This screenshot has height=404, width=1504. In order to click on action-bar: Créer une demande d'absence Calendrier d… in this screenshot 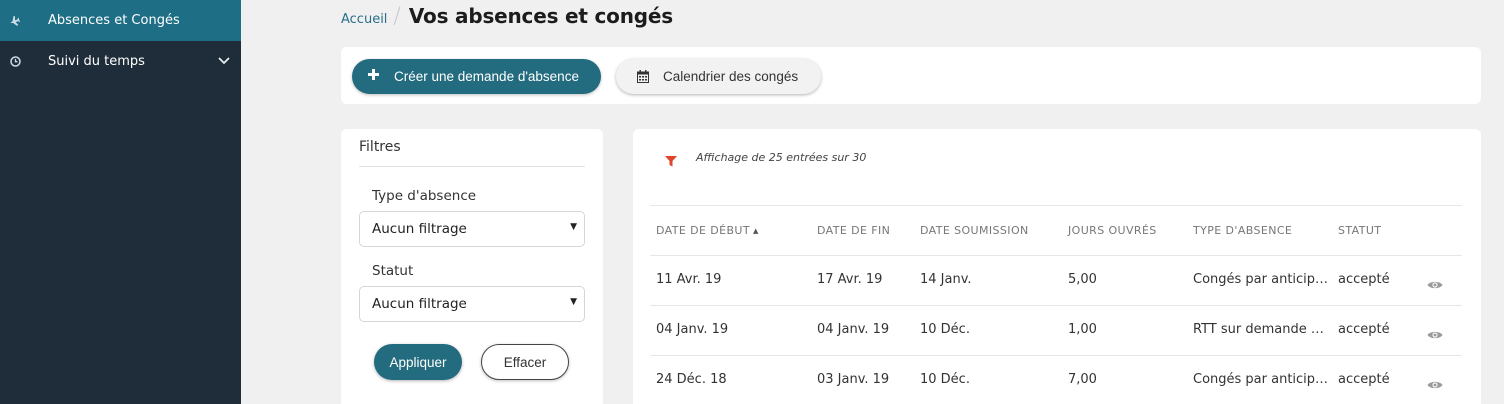, I will do `click(911, 75)`.